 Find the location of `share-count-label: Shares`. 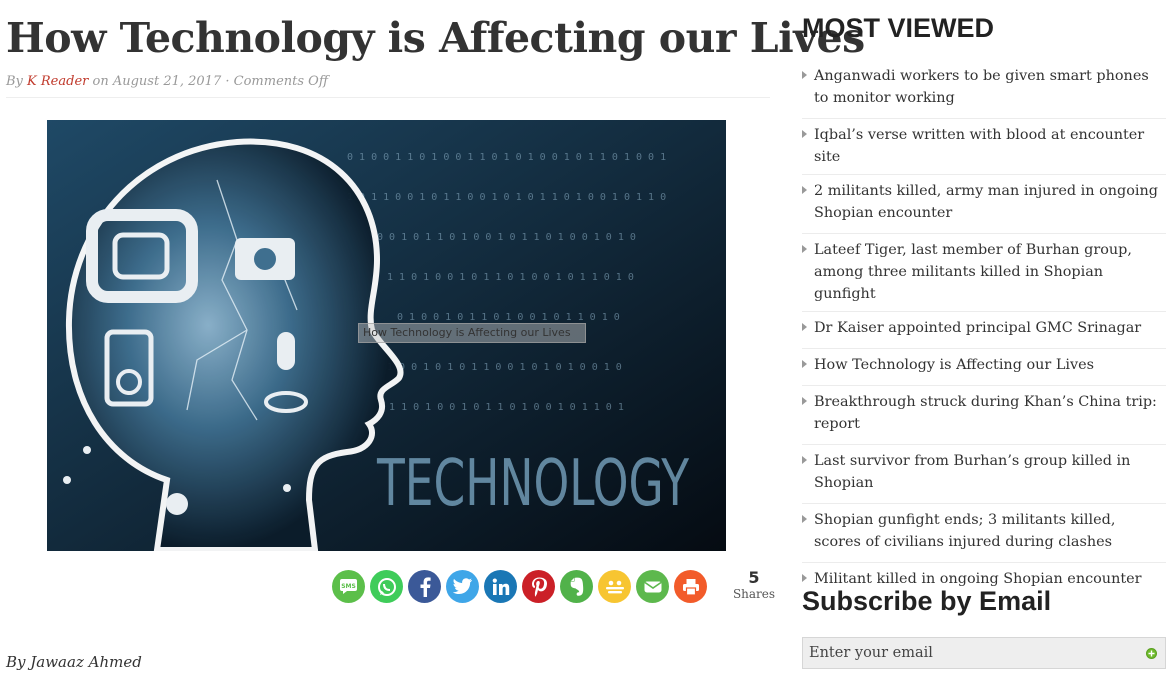

share-count-label: Shares is located at coordinates (754, 594).